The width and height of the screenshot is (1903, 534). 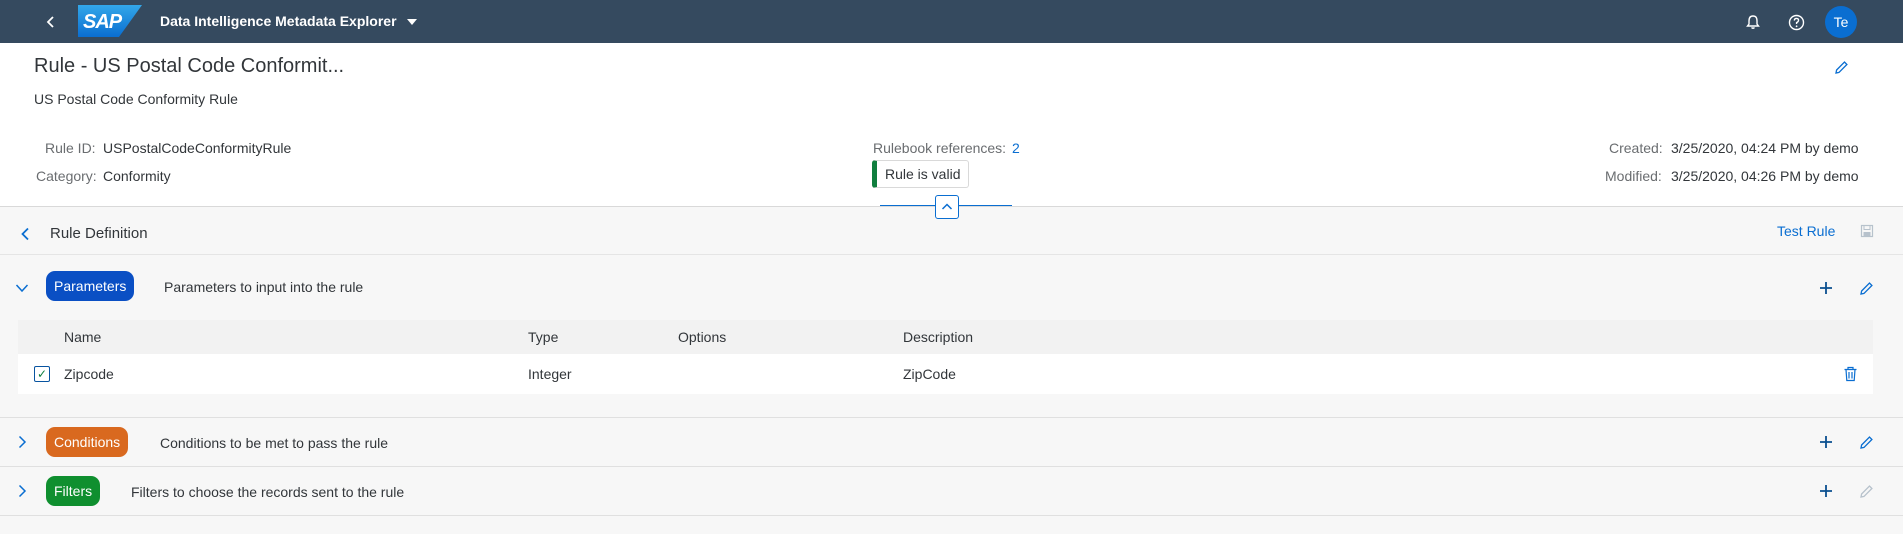 I want to click on save-icon, so click(x=1867, y=231).